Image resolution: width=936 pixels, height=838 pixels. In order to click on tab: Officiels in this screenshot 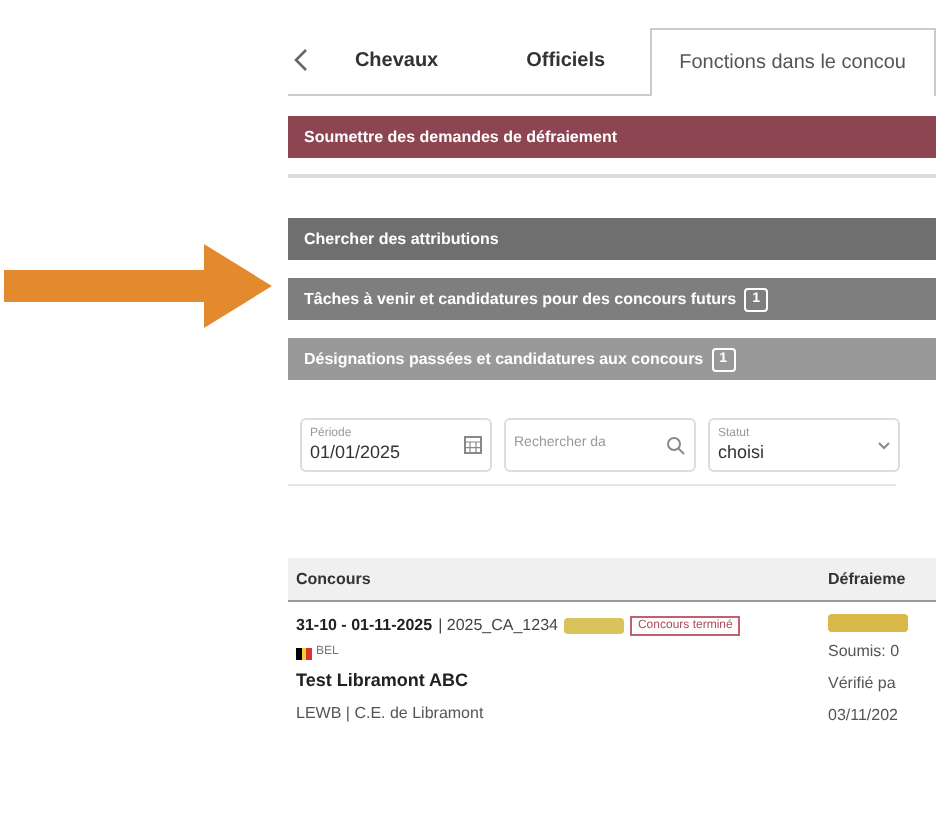, I will do `click(566, 60)`.